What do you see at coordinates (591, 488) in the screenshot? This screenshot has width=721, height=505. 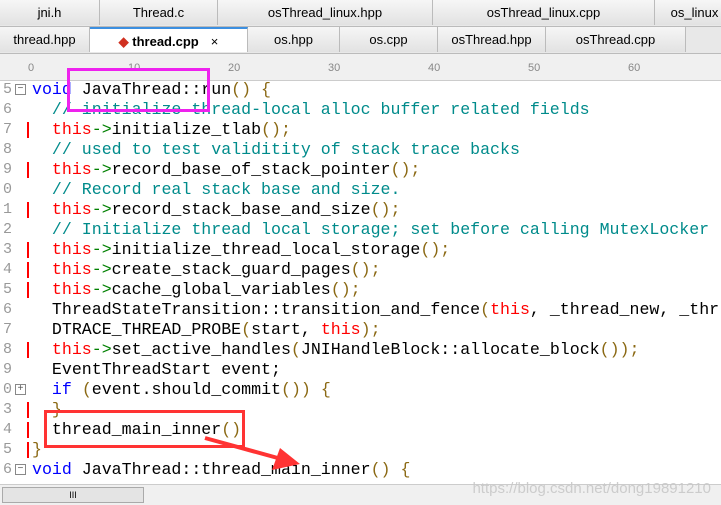 I see `watermark: https://blog.csdn.net/dong19891210` at bounding box center [591, 488].